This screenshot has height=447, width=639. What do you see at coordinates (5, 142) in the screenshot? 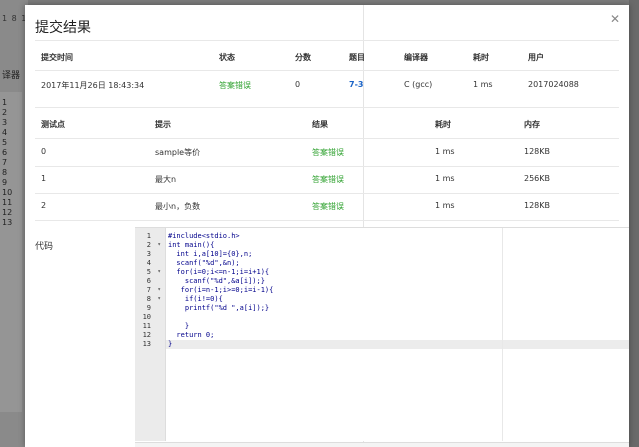
I see `background-line-number: 5` at bounding box center [5, 142].